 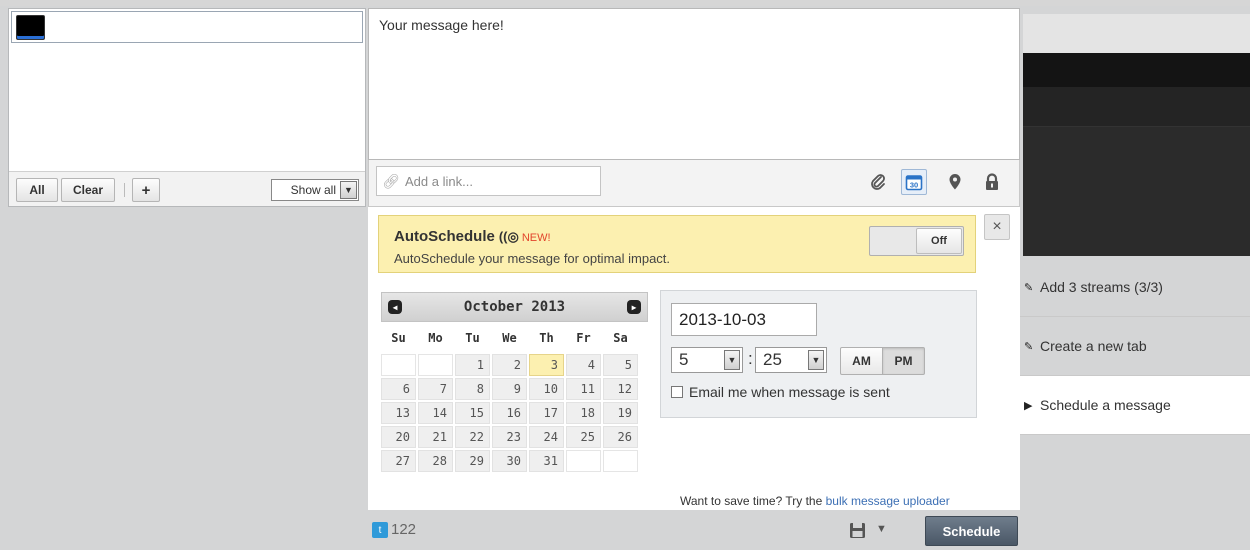 What do you see at coordinates (997, 227) in the screenshot?
I see `close-icon: ×` at bounding box center [997, 227].